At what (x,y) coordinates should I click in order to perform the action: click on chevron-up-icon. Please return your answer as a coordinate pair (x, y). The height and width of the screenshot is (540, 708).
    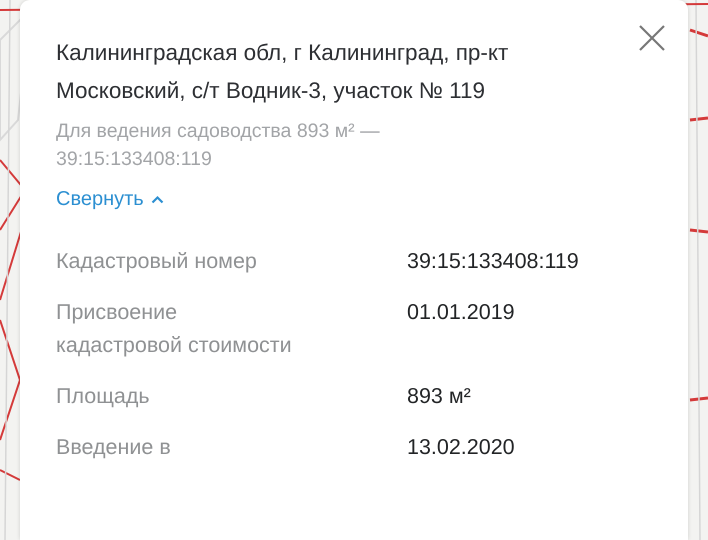
    Looking at the image, I should click on (157, 199).